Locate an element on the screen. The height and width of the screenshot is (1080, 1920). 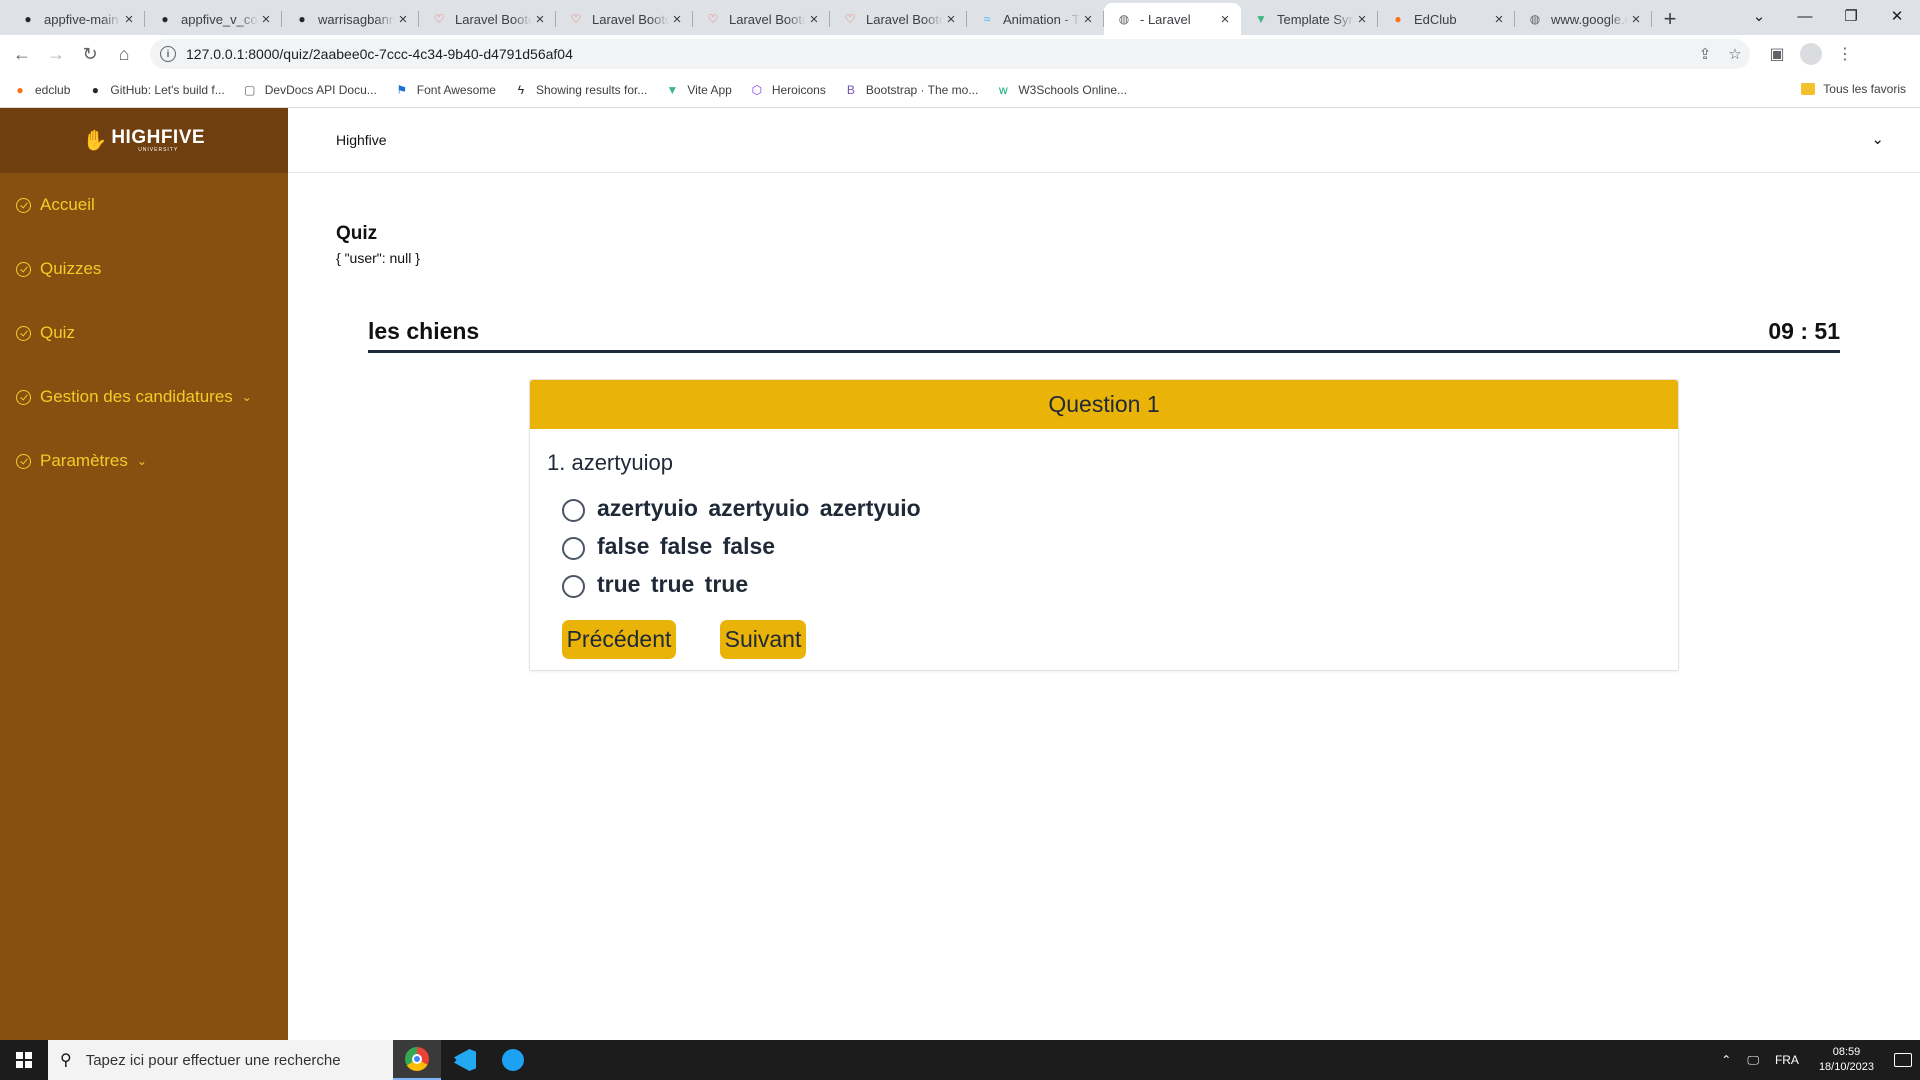
bookmark-label: edclub is located at coordinates (53, 90).